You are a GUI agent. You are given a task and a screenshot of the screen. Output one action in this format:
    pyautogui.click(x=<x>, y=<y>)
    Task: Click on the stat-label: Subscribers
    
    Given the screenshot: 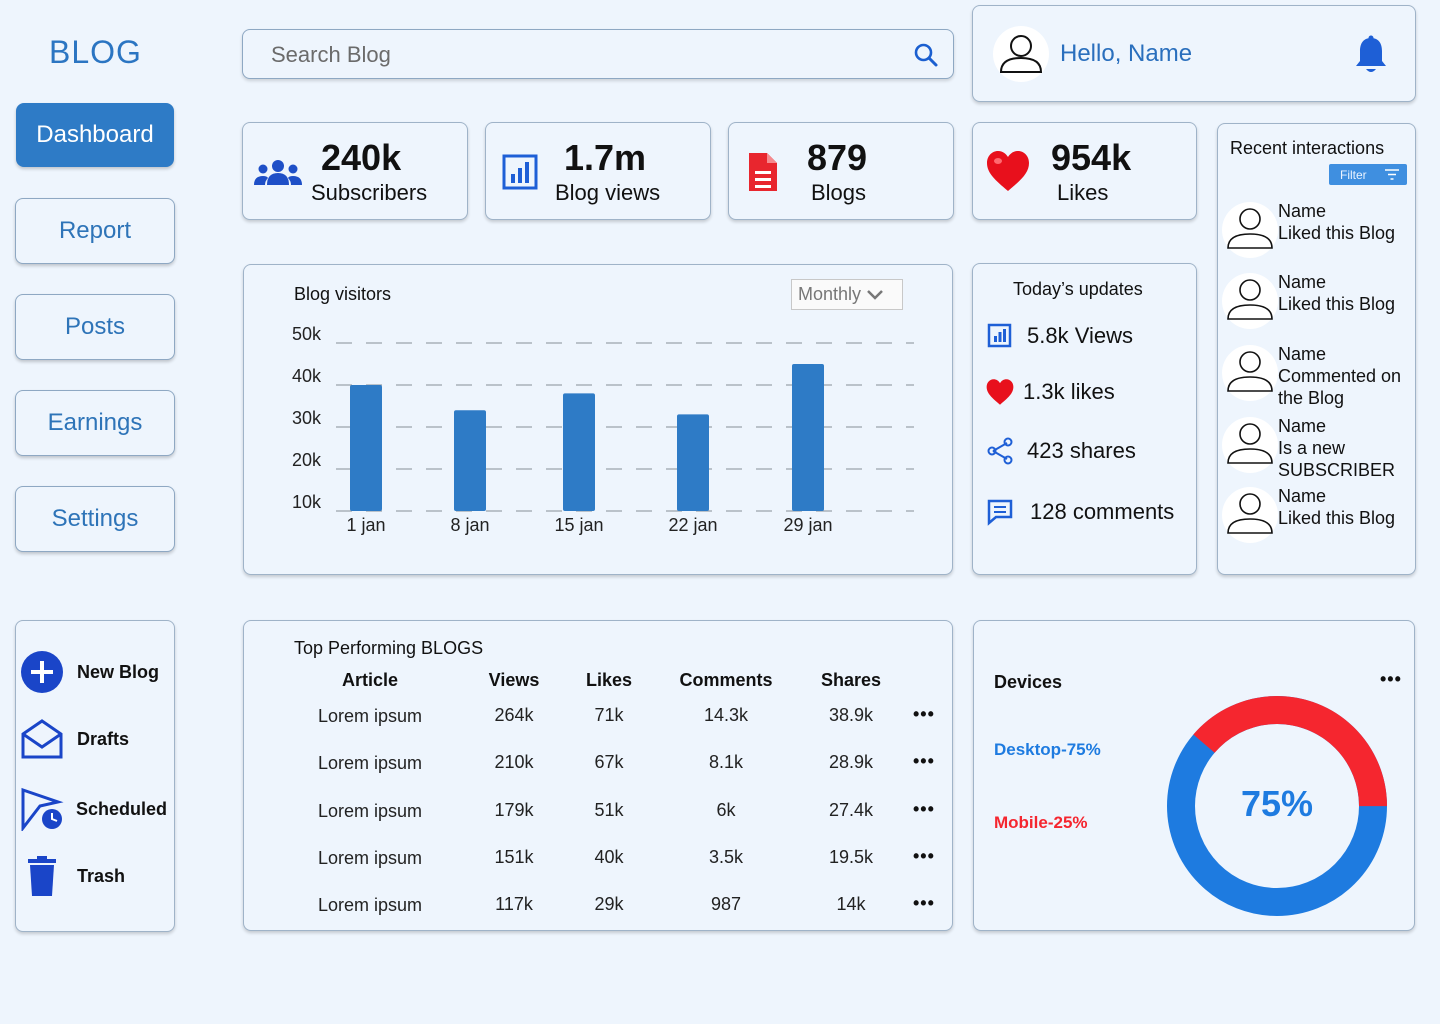 What is the action you would take?
    pyautogui.click(x=369, y=192)
    